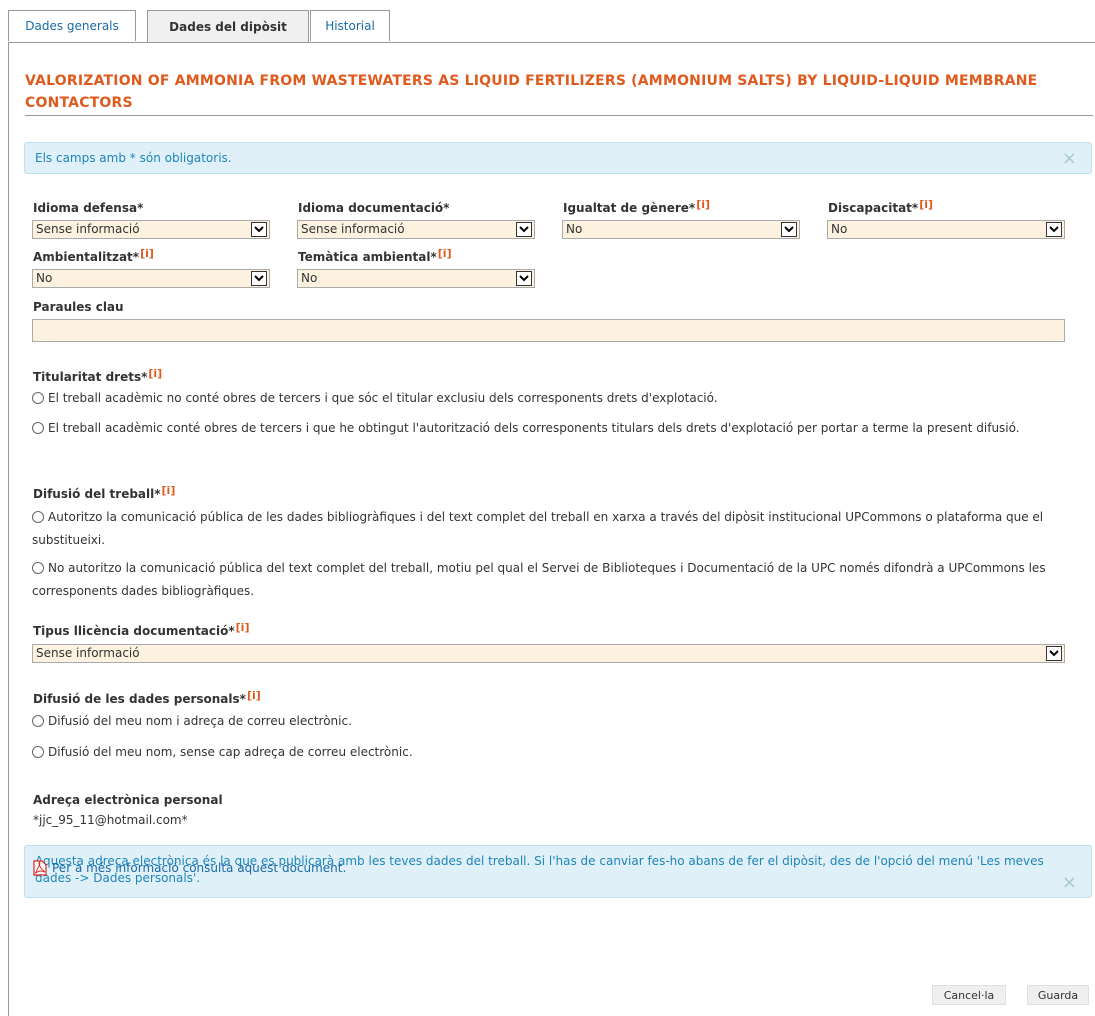 The image size is (1095, 1016). What do you see at coordinates (375, 255) in the screenshot?
I see `tematica-ambiental-label: Temàtica ambiental*[i]` at bounding box center [375, 255].